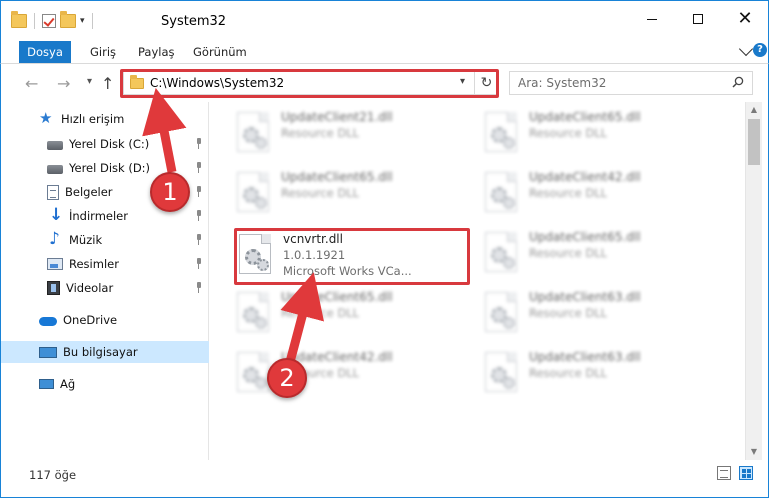 This screenshot has width=769, height=498. Describe the element at coordinates (337, 117) in the screenshot. I see `file-name: UpdateClient21.dll` at that location.